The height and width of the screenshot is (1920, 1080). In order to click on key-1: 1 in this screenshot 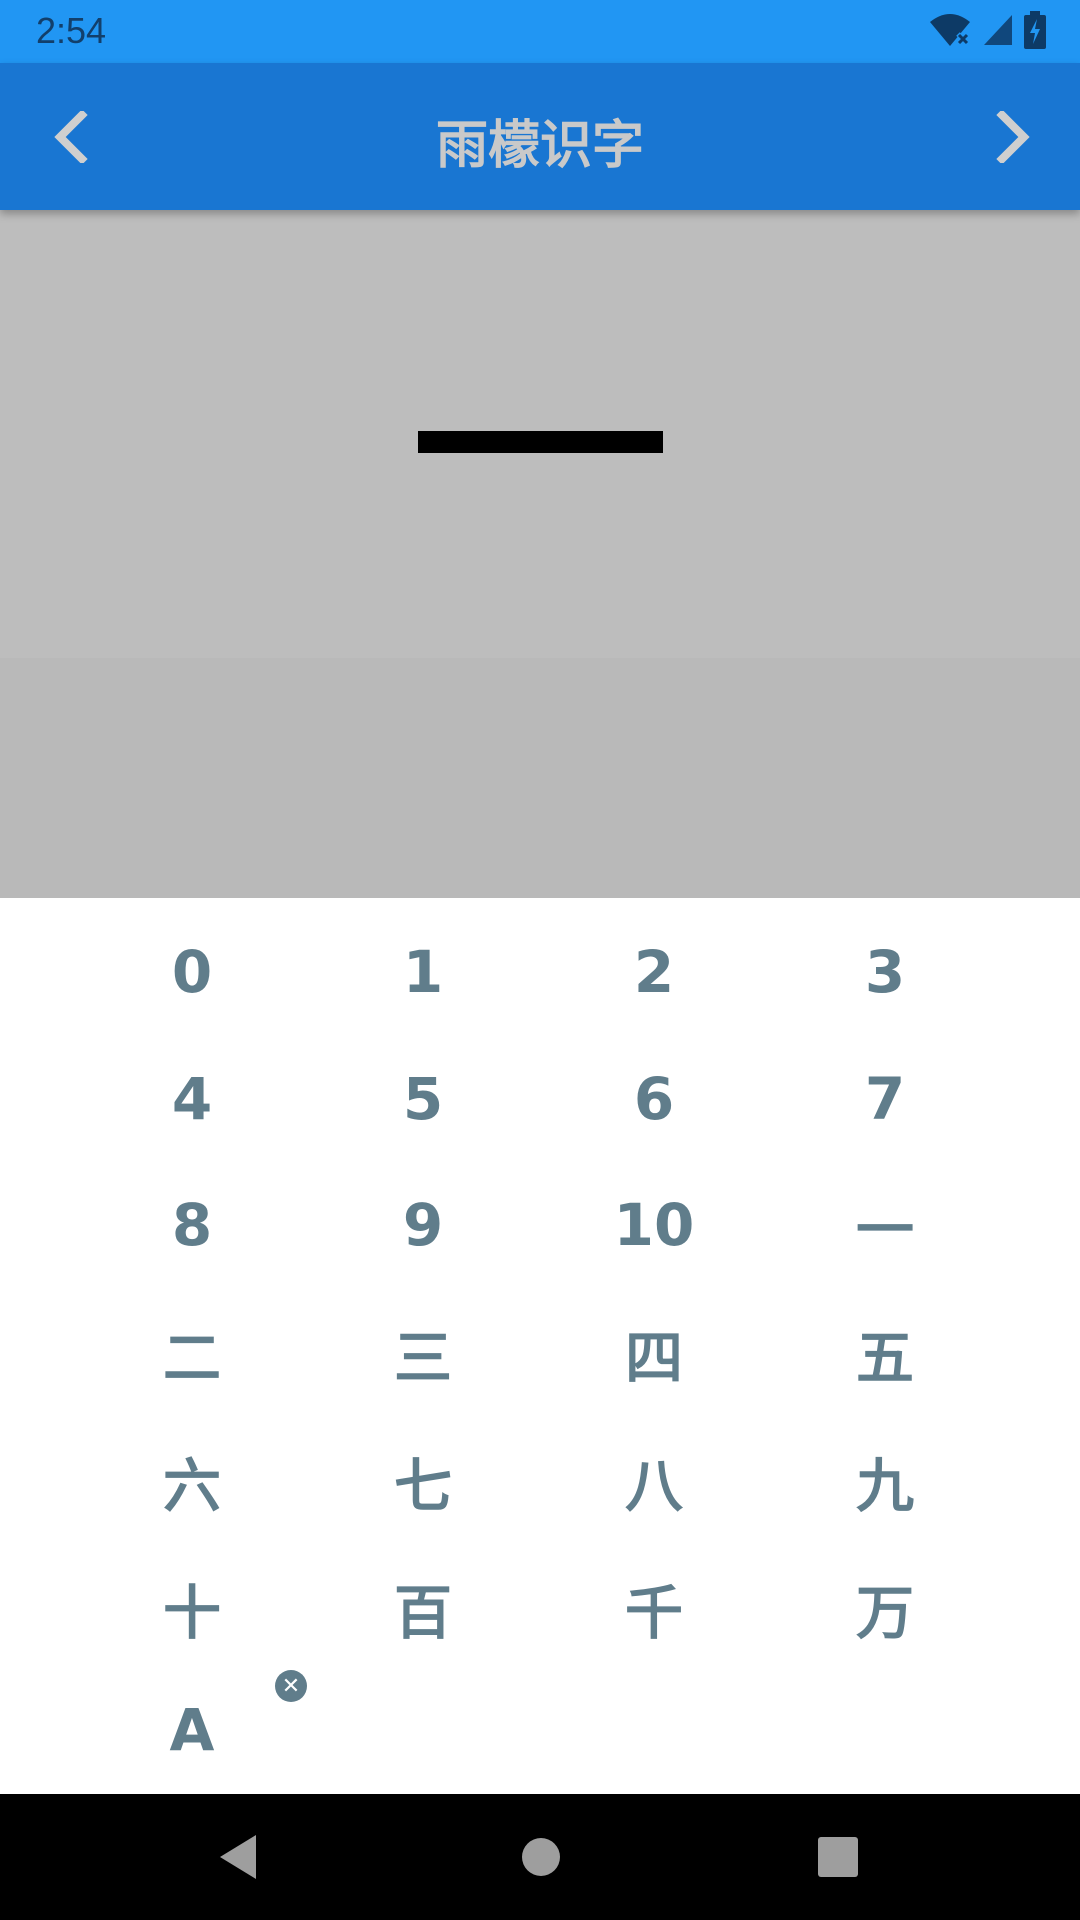, I will do `click(423, 972)`.